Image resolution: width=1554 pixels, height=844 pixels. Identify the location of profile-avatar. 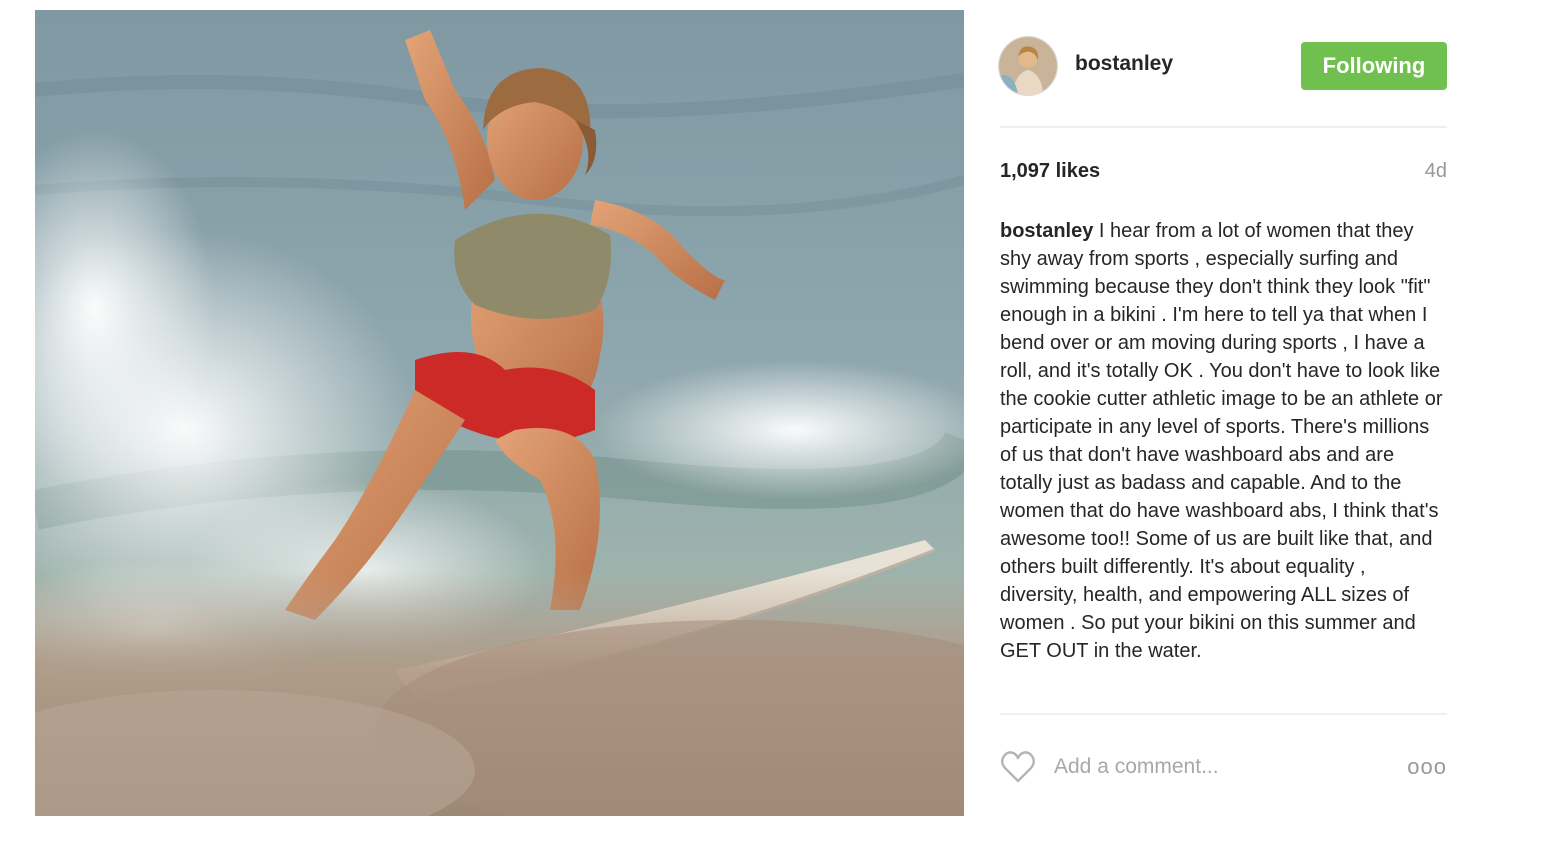
(1028, 66).